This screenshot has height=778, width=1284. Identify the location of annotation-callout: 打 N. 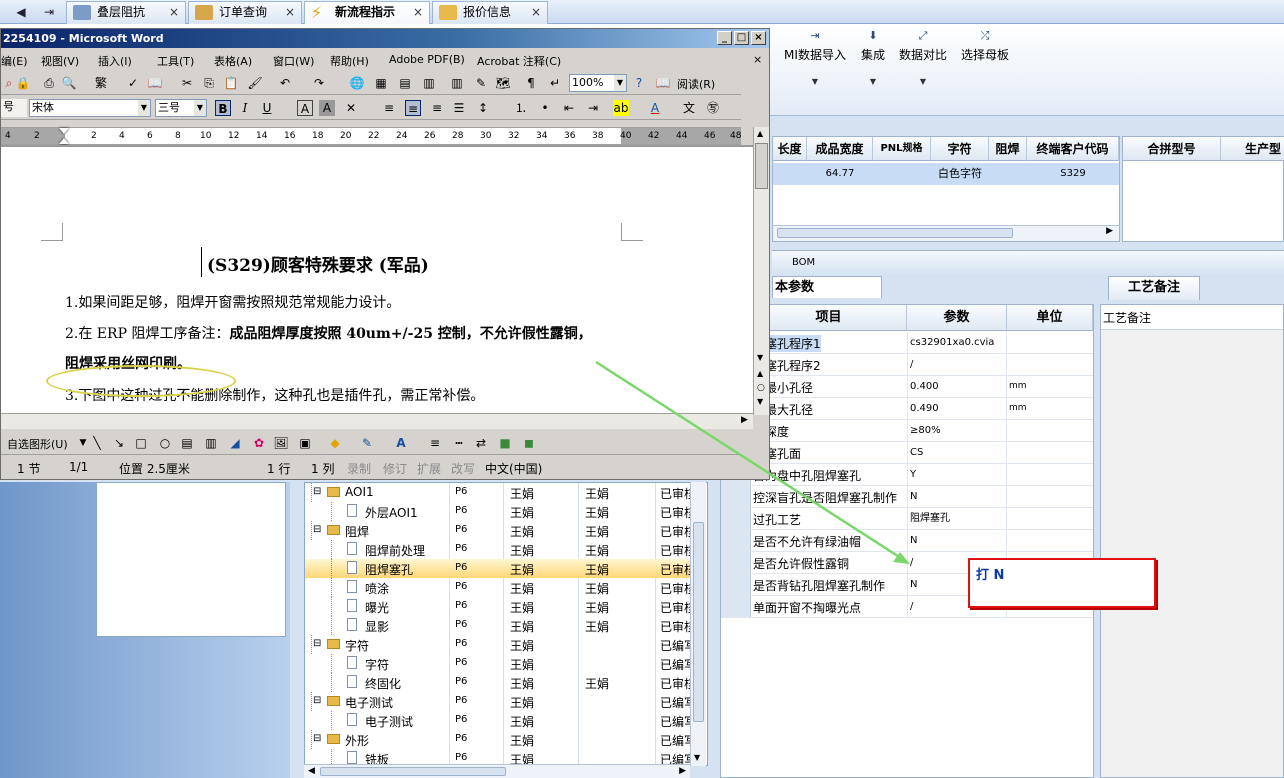
(1062, 583).